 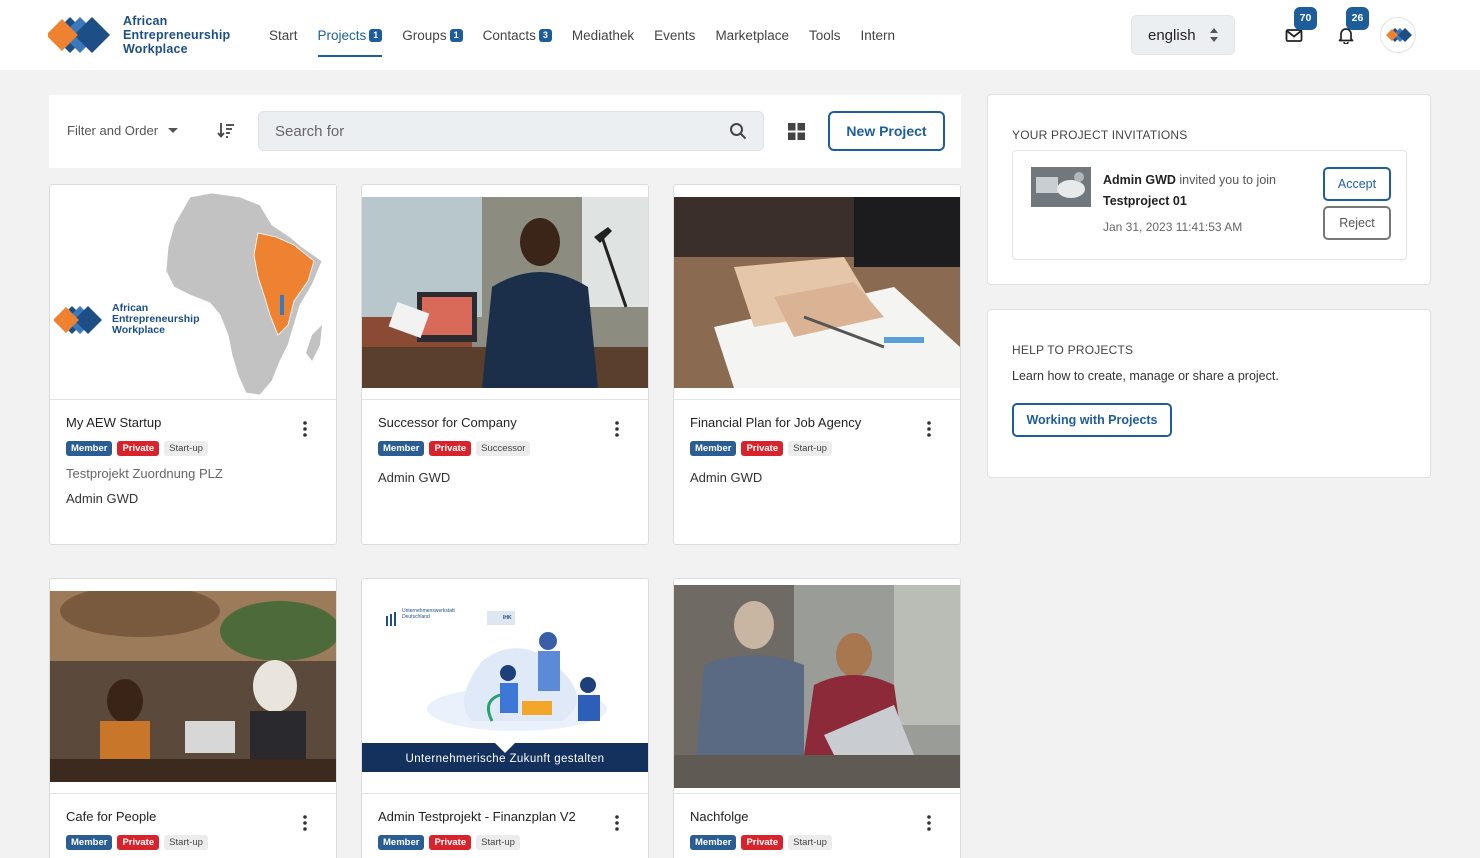 I want to click on nav-events-label: Events, so click(x=675, y=35).